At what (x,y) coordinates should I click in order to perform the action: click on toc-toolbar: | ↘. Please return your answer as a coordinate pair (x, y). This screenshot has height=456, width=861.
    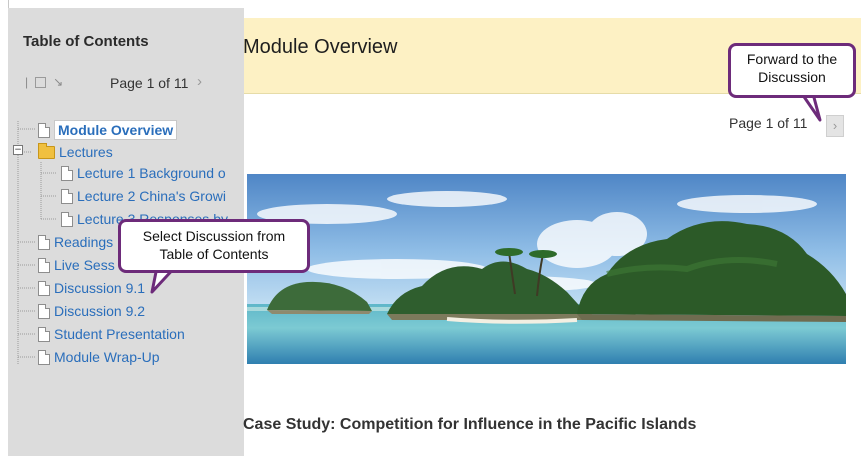
    Looking at the image, I should click on (44, 82).